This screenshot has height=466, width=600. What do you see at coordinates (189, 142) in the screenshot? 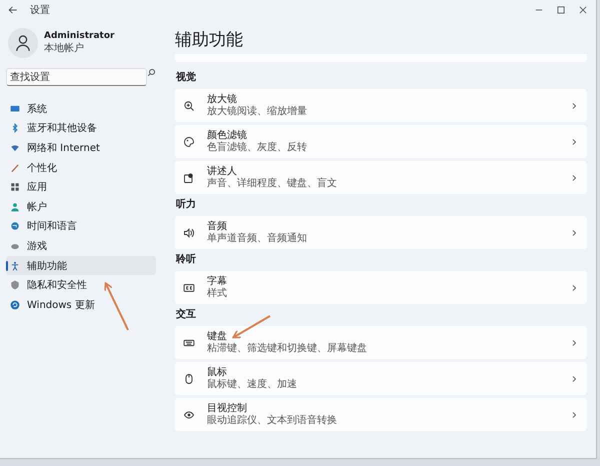
I see `palette-icon` at bounding box center [189, 142].